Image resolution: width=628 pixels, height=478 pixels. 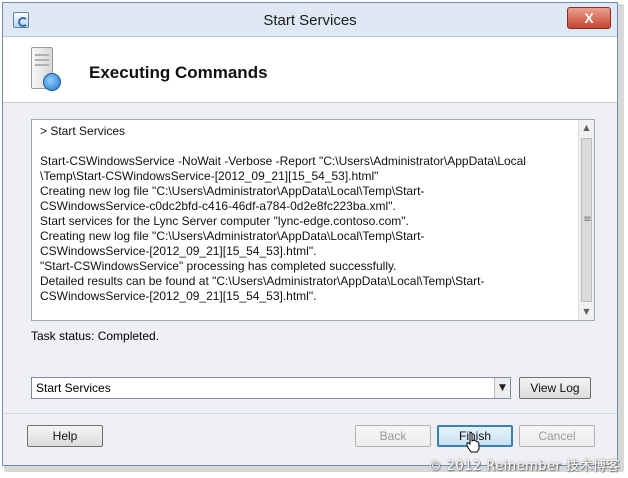 I want to click on task-status: Task status: Completed., so click(x=95, y=336).